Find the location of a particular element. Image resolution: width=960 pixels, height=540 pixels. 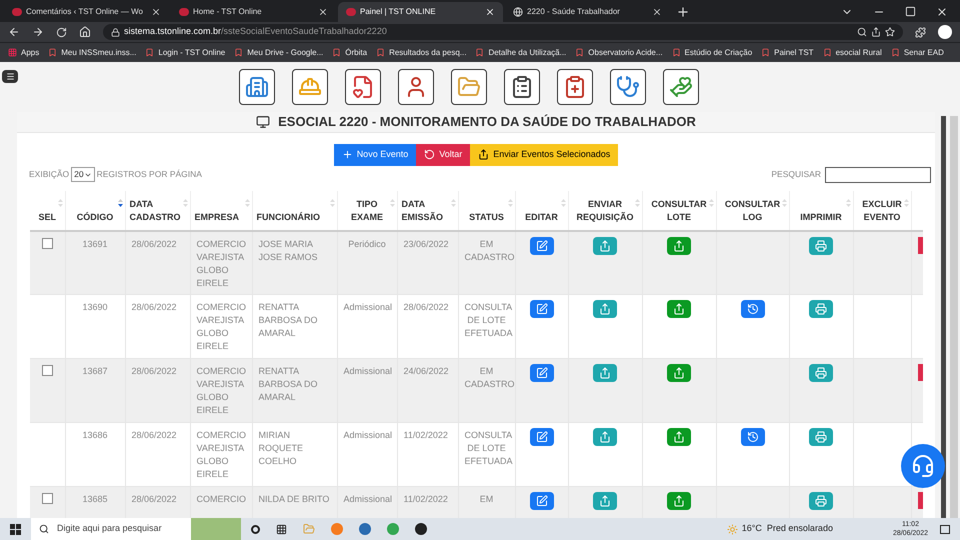

widgets-icon is located at coordinates (281, 529).